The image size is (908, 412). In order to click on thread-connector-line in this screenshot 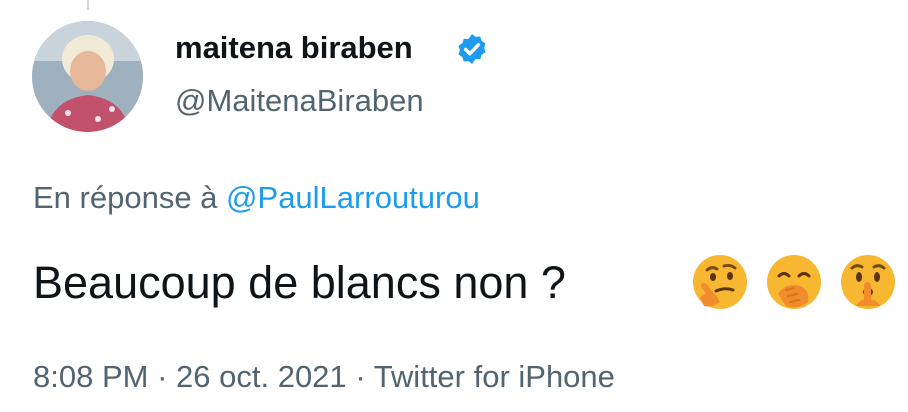, I will do `click(88, 5)`.